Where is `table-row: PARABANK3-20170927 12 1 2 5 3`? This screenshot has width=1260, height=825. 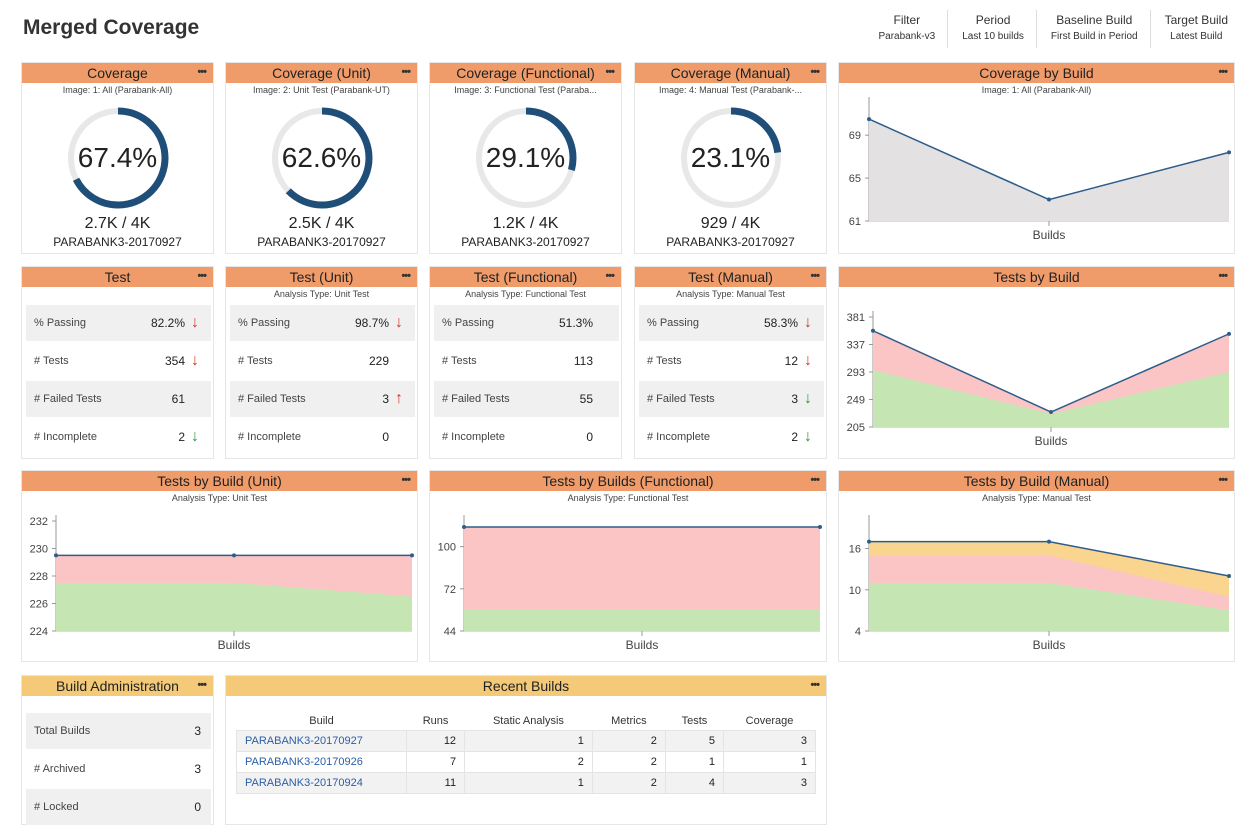
table-row: PARABANK3-20170927 12 1 2 5 3 is located at coordinates (526, 741).